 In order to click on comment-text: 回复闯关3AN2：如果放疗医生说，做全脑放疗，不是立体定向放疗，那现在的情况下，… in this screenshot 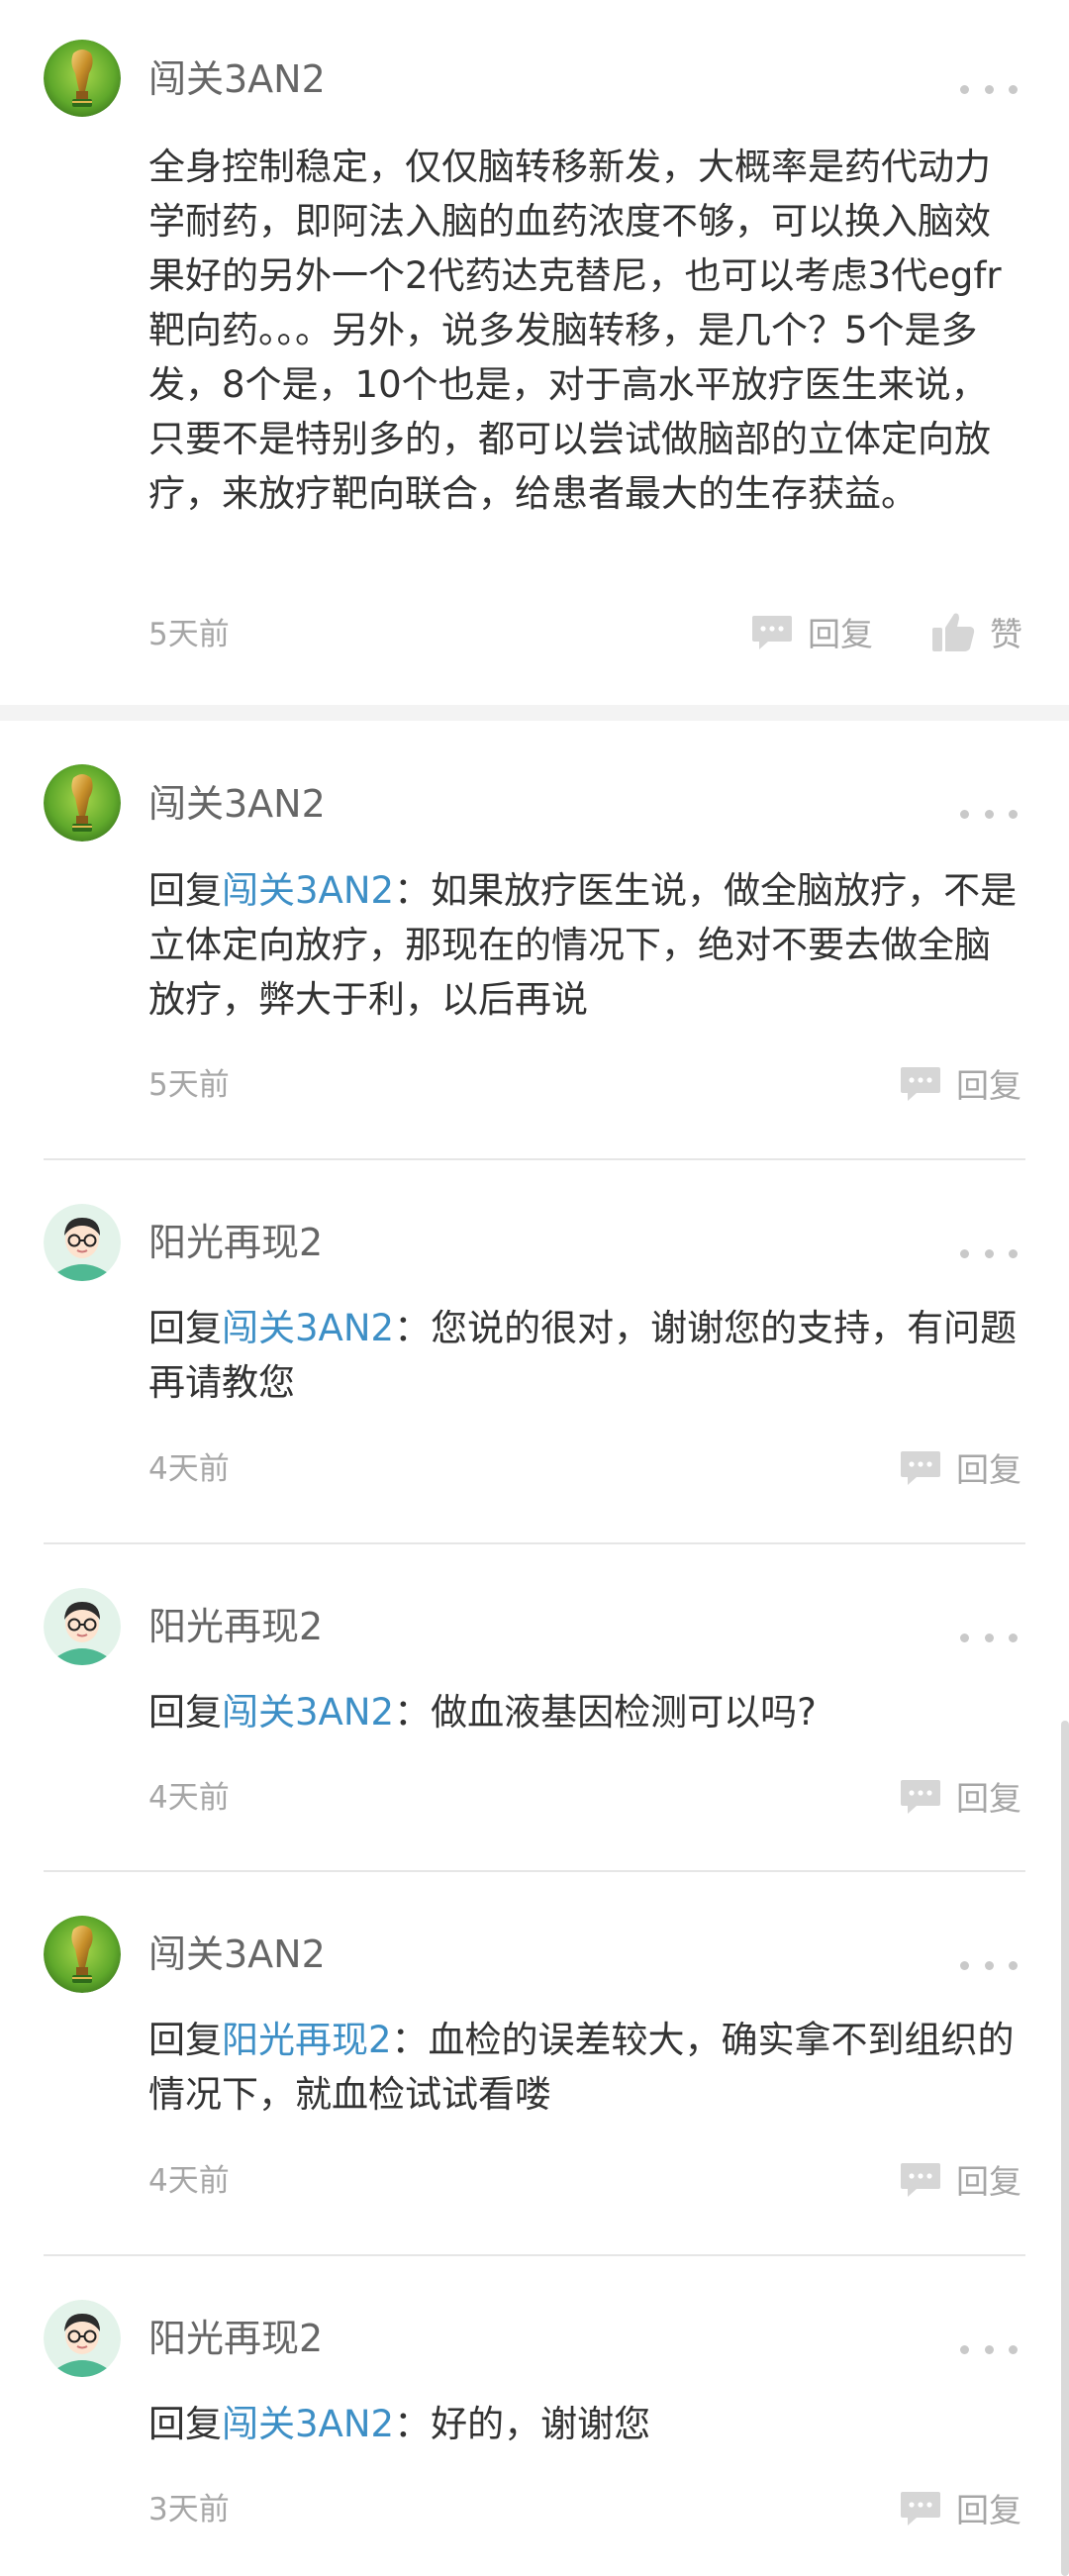, I will do `click(585, 945)`.